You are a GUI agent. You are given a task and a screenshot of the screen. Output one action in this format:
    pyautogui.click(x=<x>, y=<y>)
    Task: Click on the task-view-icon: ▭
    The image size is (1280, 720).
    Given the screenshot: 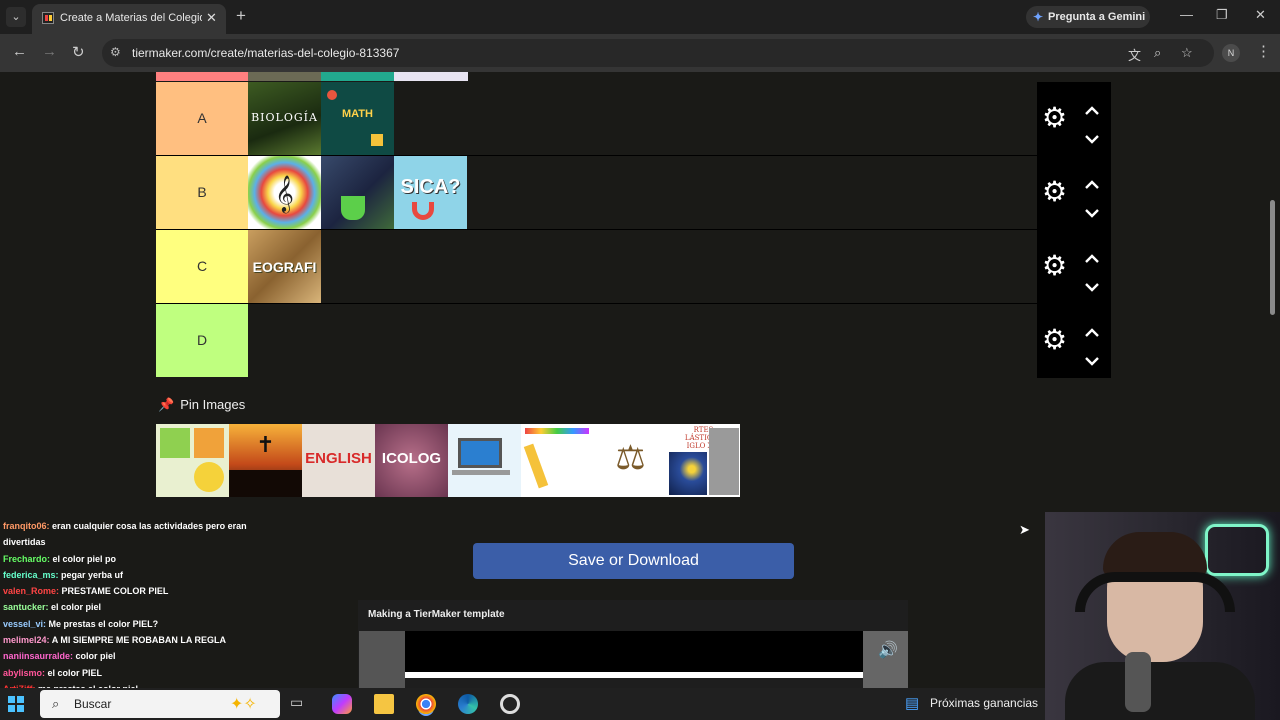 What is the action you would take?
    pyautogui.click(x=300, y=704)
    